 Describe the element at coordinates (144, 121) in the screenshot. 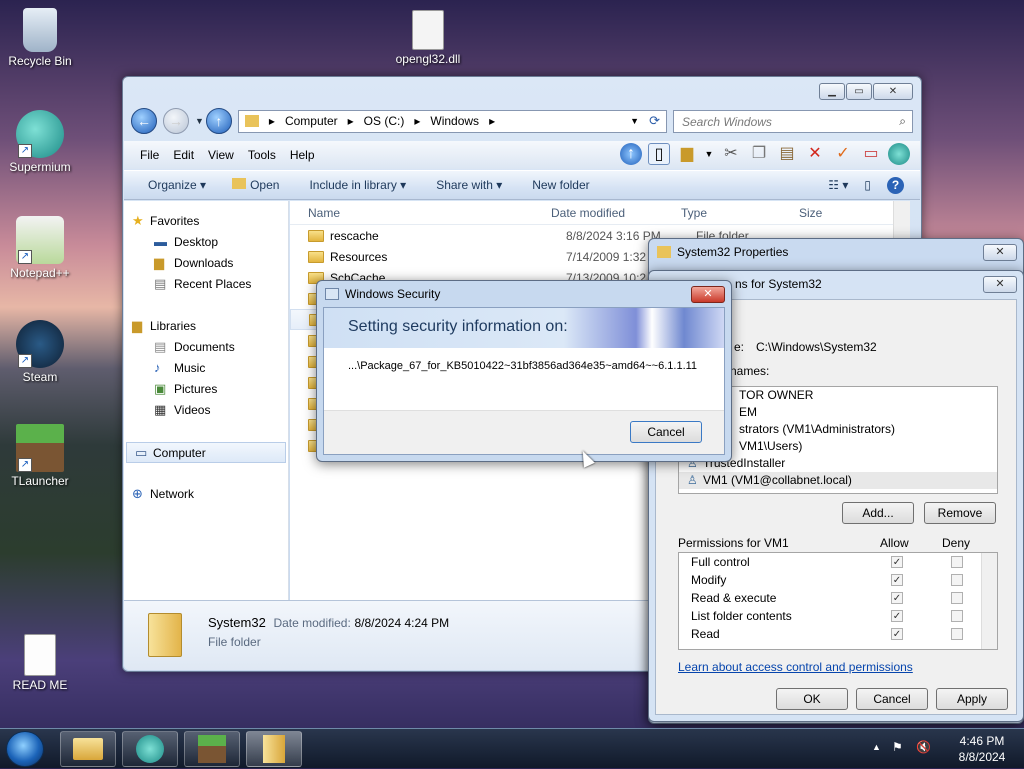

I see `back-button: ←` at that location.